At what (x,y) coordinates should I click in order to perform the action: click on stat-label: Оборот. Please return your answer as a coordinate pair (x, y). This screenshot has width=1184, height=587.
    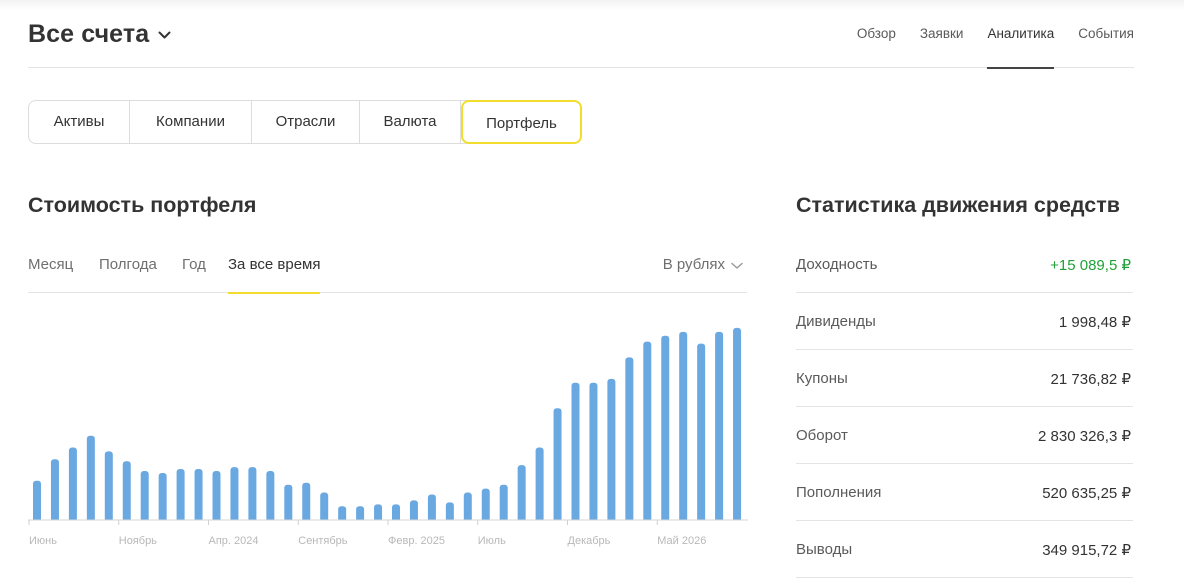
    Looking at the image, I should click on (822, 435).